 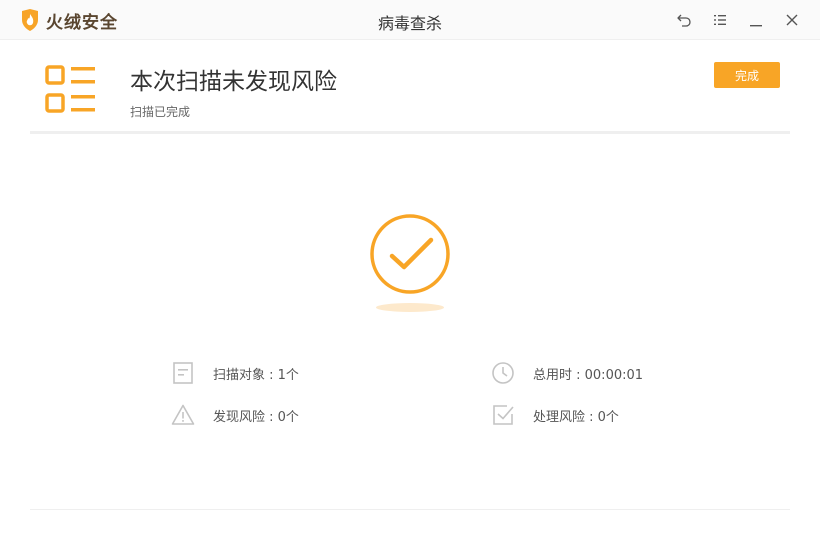 I want to click on minimize-icon, so click(x=756, y=26).